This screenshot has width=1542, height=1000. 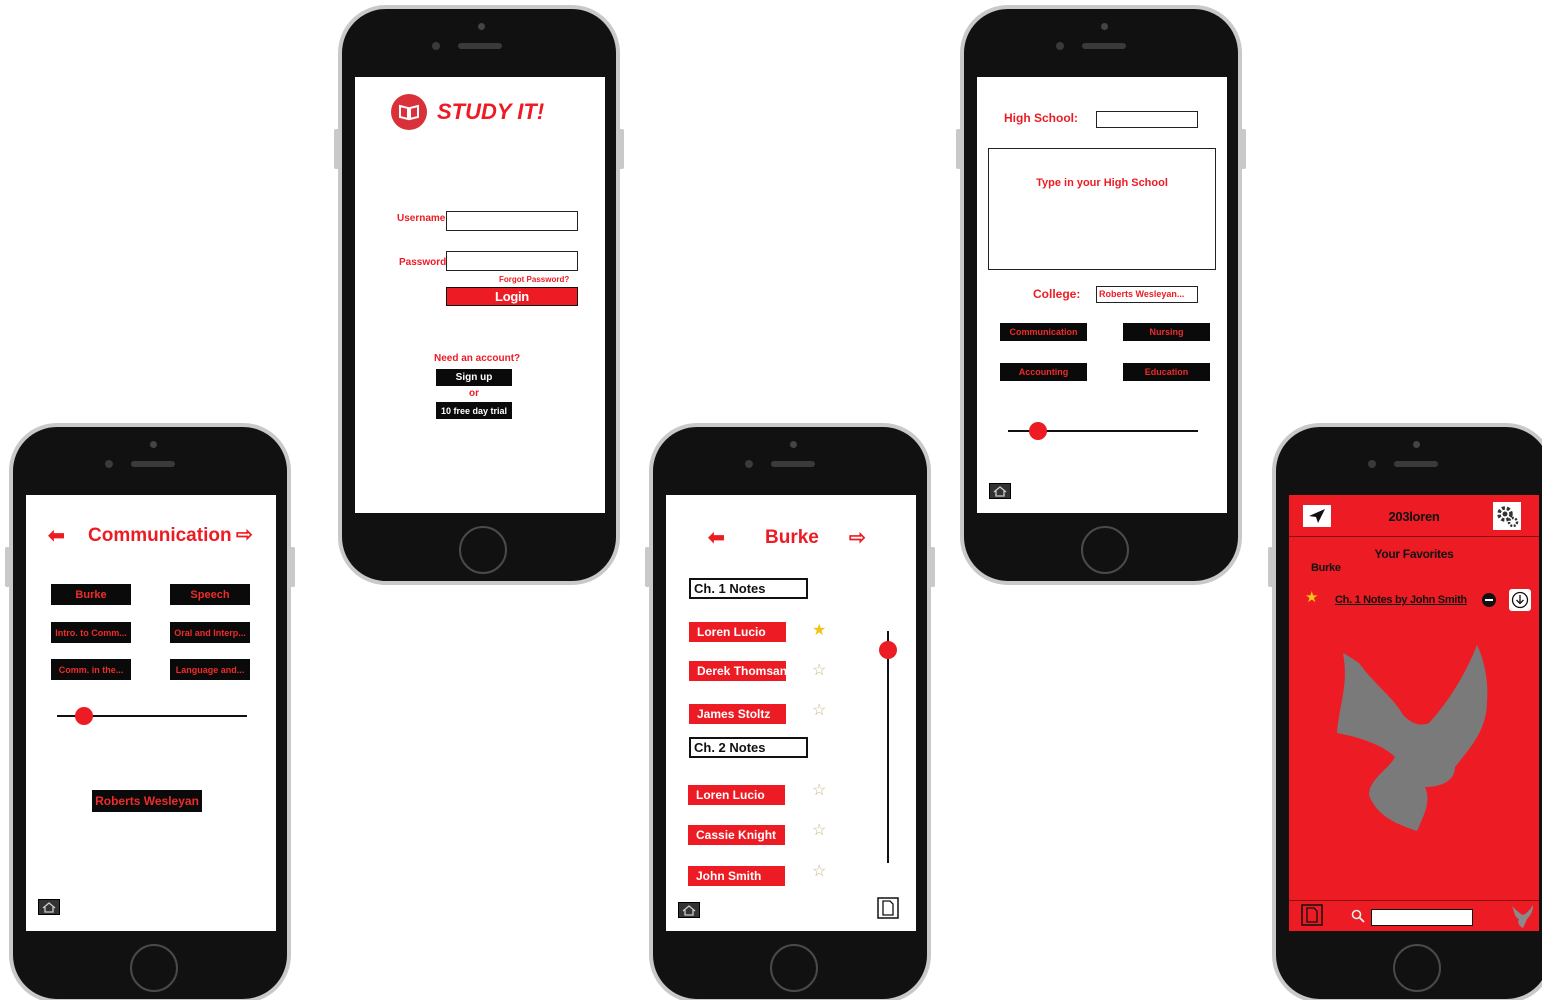 What do you see at coordinates (474, 410) in the screenshot?
I see `free-trial-button: 10 free day trial` at bounding box center [474, 410].